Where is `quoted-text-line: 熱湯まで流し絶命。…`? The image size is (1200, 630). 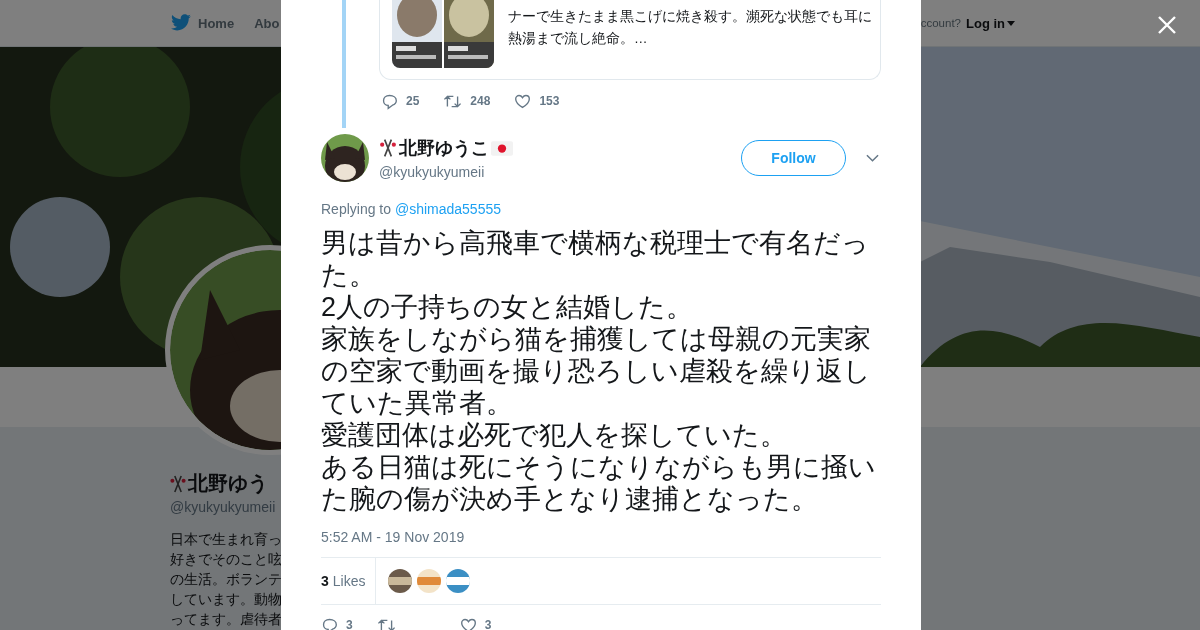 quoted-text-line: 熱湯まで流し絶命。… is located at coordinates (578, 39).